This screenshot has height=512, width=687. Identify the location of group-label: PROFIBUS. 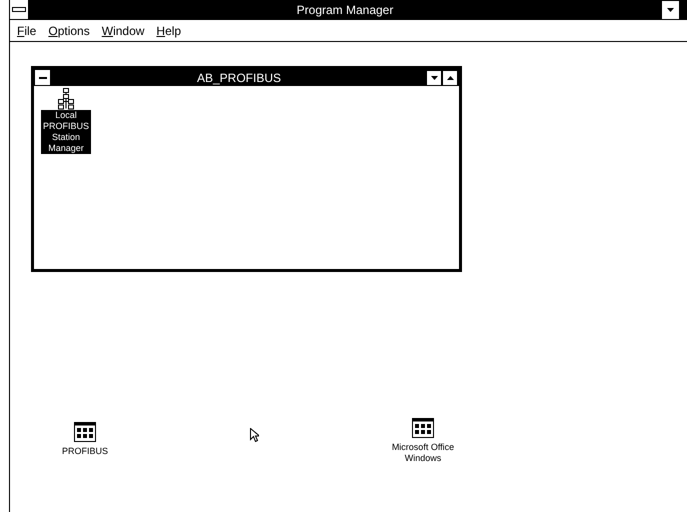
(85, 451).